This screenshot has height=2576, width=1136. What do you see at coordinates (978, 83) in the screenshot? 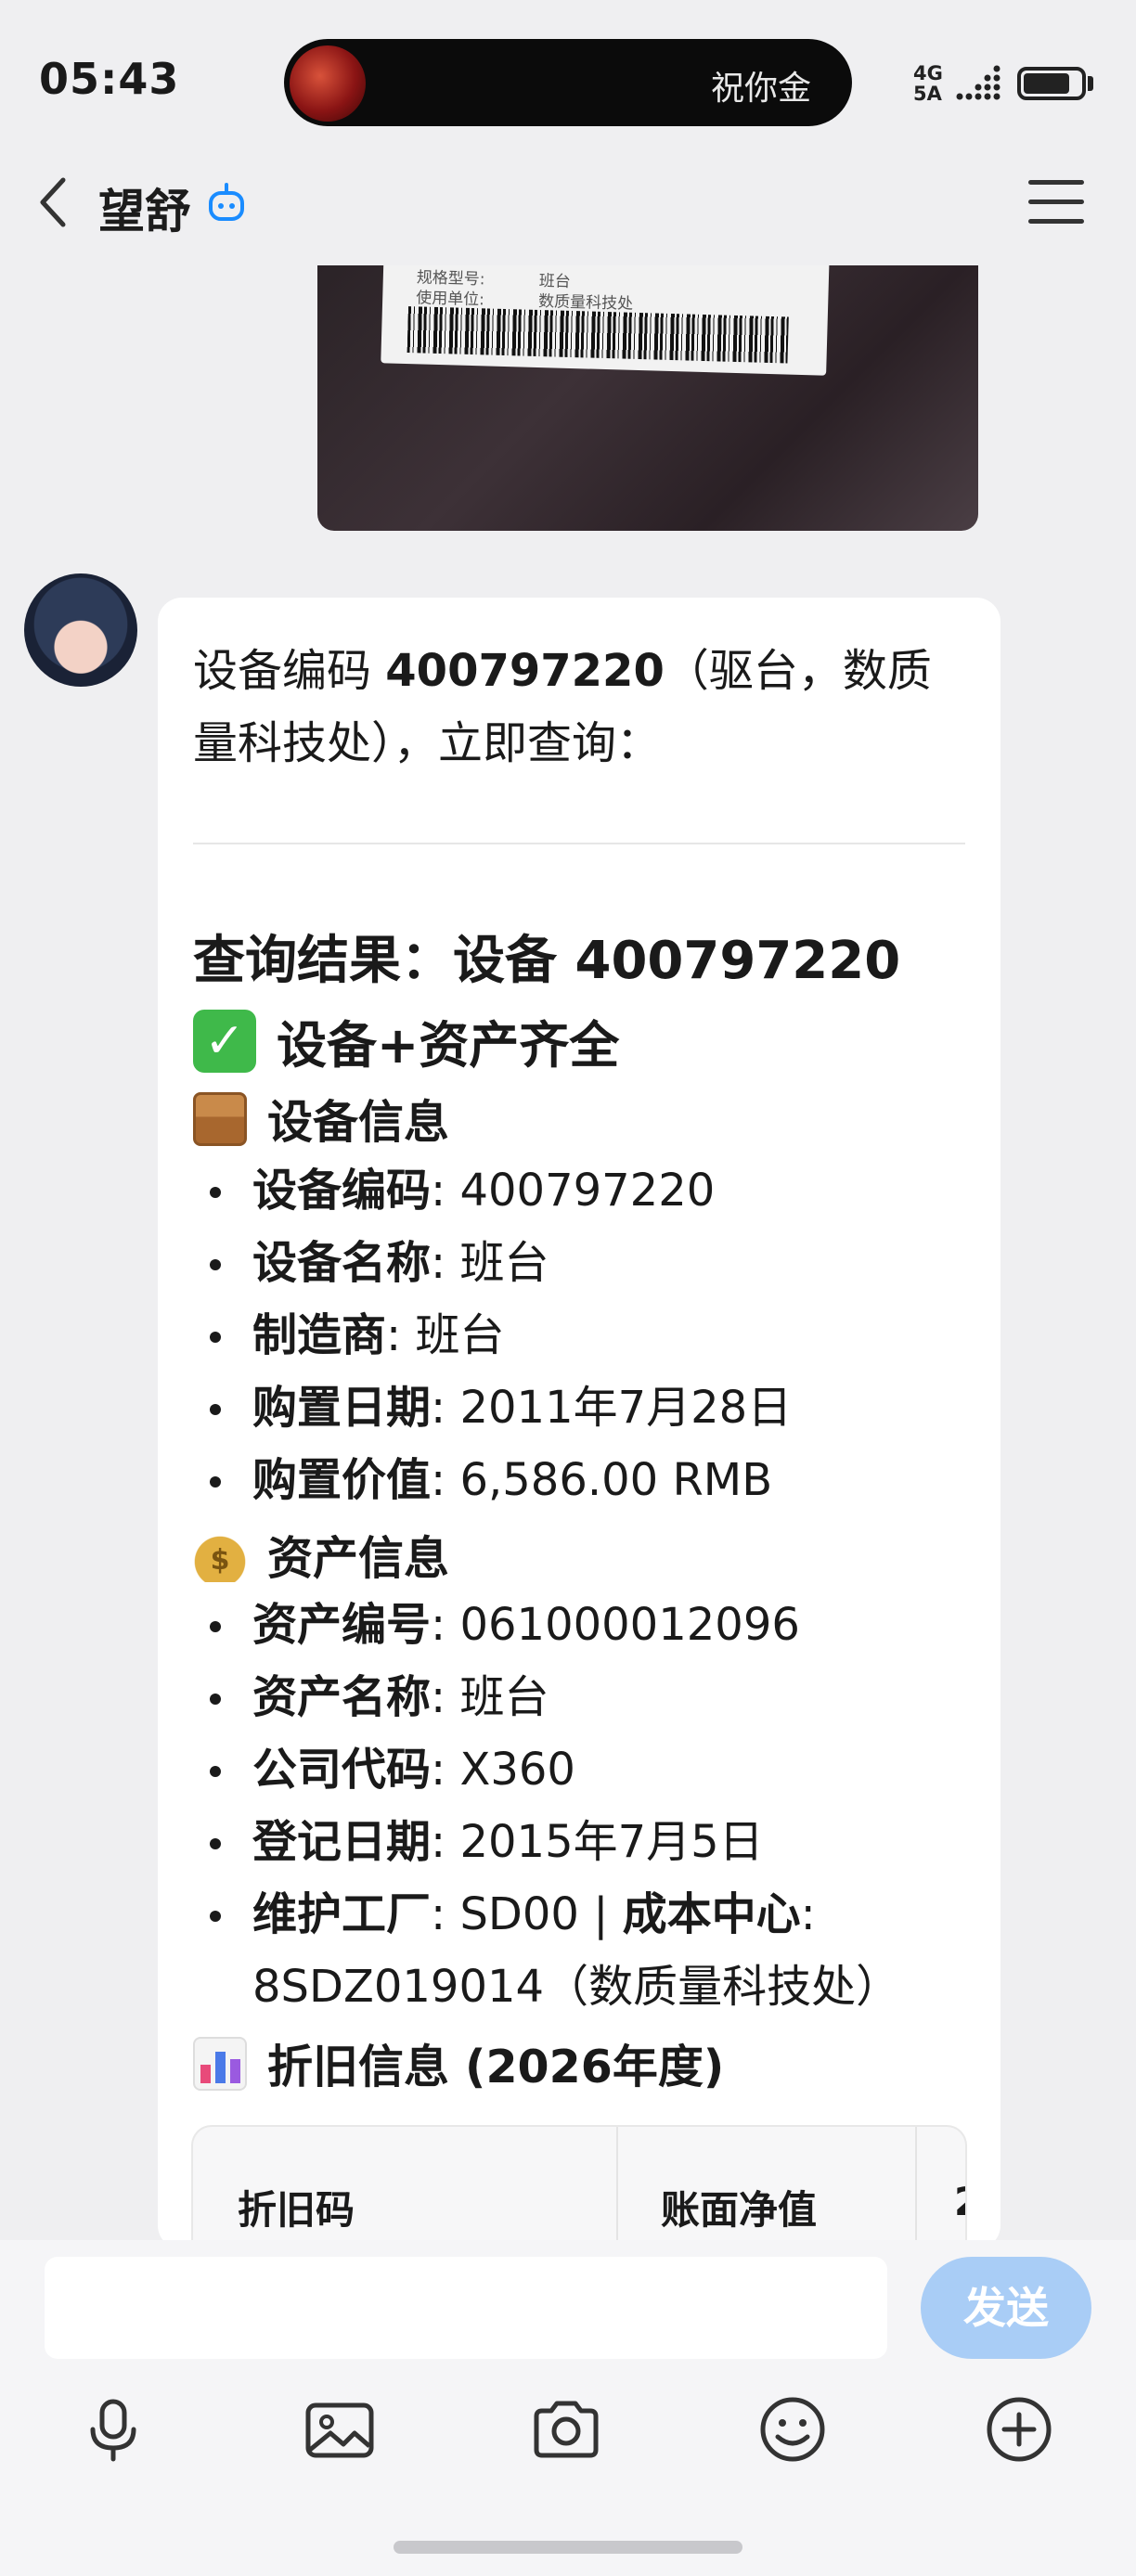
I see `signal-icon` at bounding box center [978, 83].